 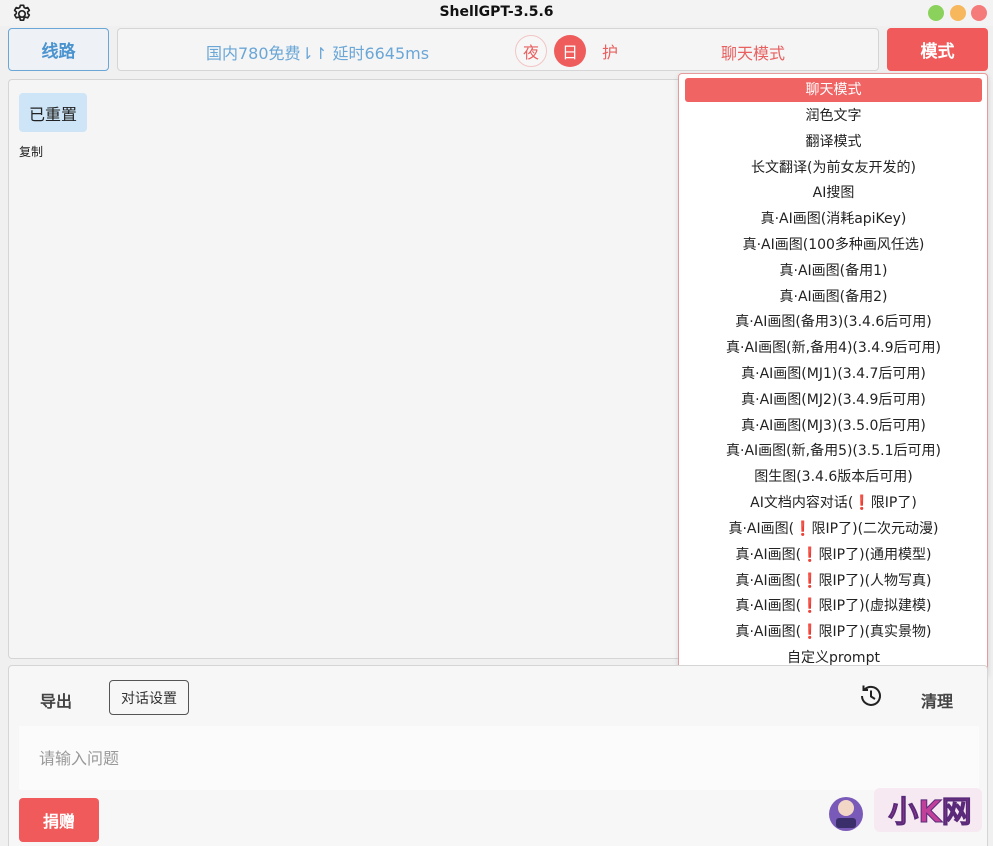 What do you see at coordinates (871, 696) in the screenshot?
I see `history-icon` at bounding box center [871, 696].